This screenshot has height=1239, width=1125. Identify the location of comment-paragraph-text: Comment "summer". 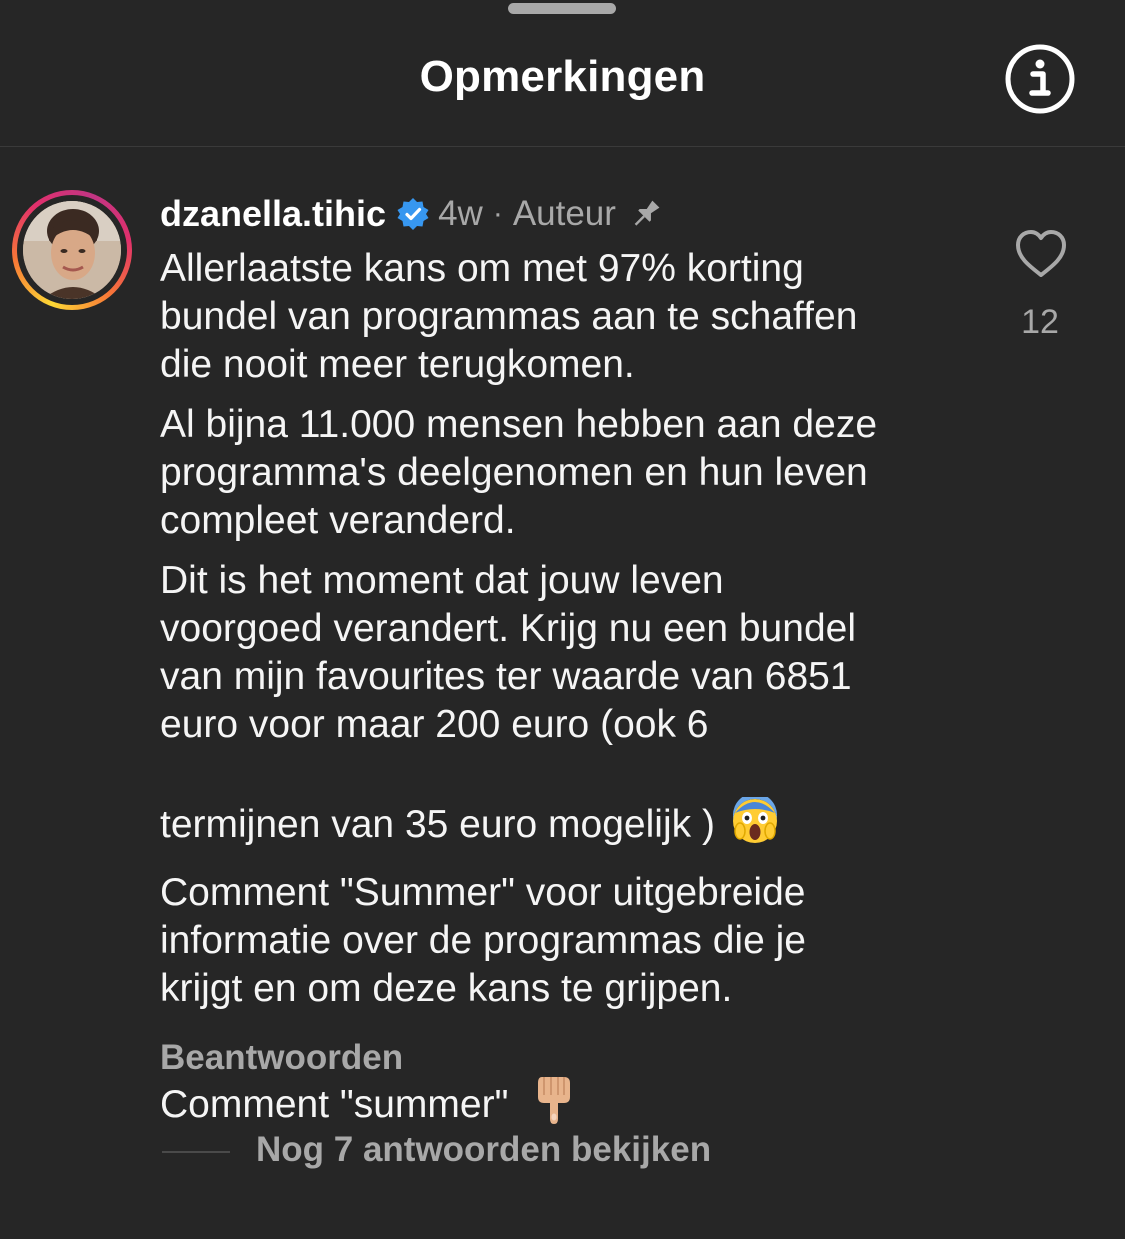
(334, 1104).